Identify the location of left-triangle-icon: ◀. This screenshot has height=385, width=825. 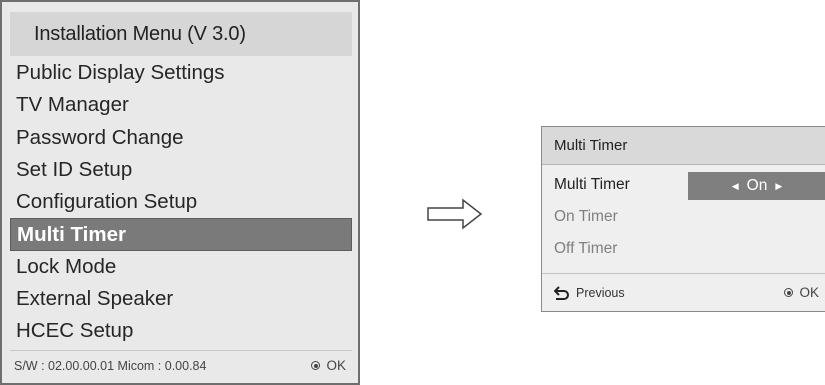
(735, 186).